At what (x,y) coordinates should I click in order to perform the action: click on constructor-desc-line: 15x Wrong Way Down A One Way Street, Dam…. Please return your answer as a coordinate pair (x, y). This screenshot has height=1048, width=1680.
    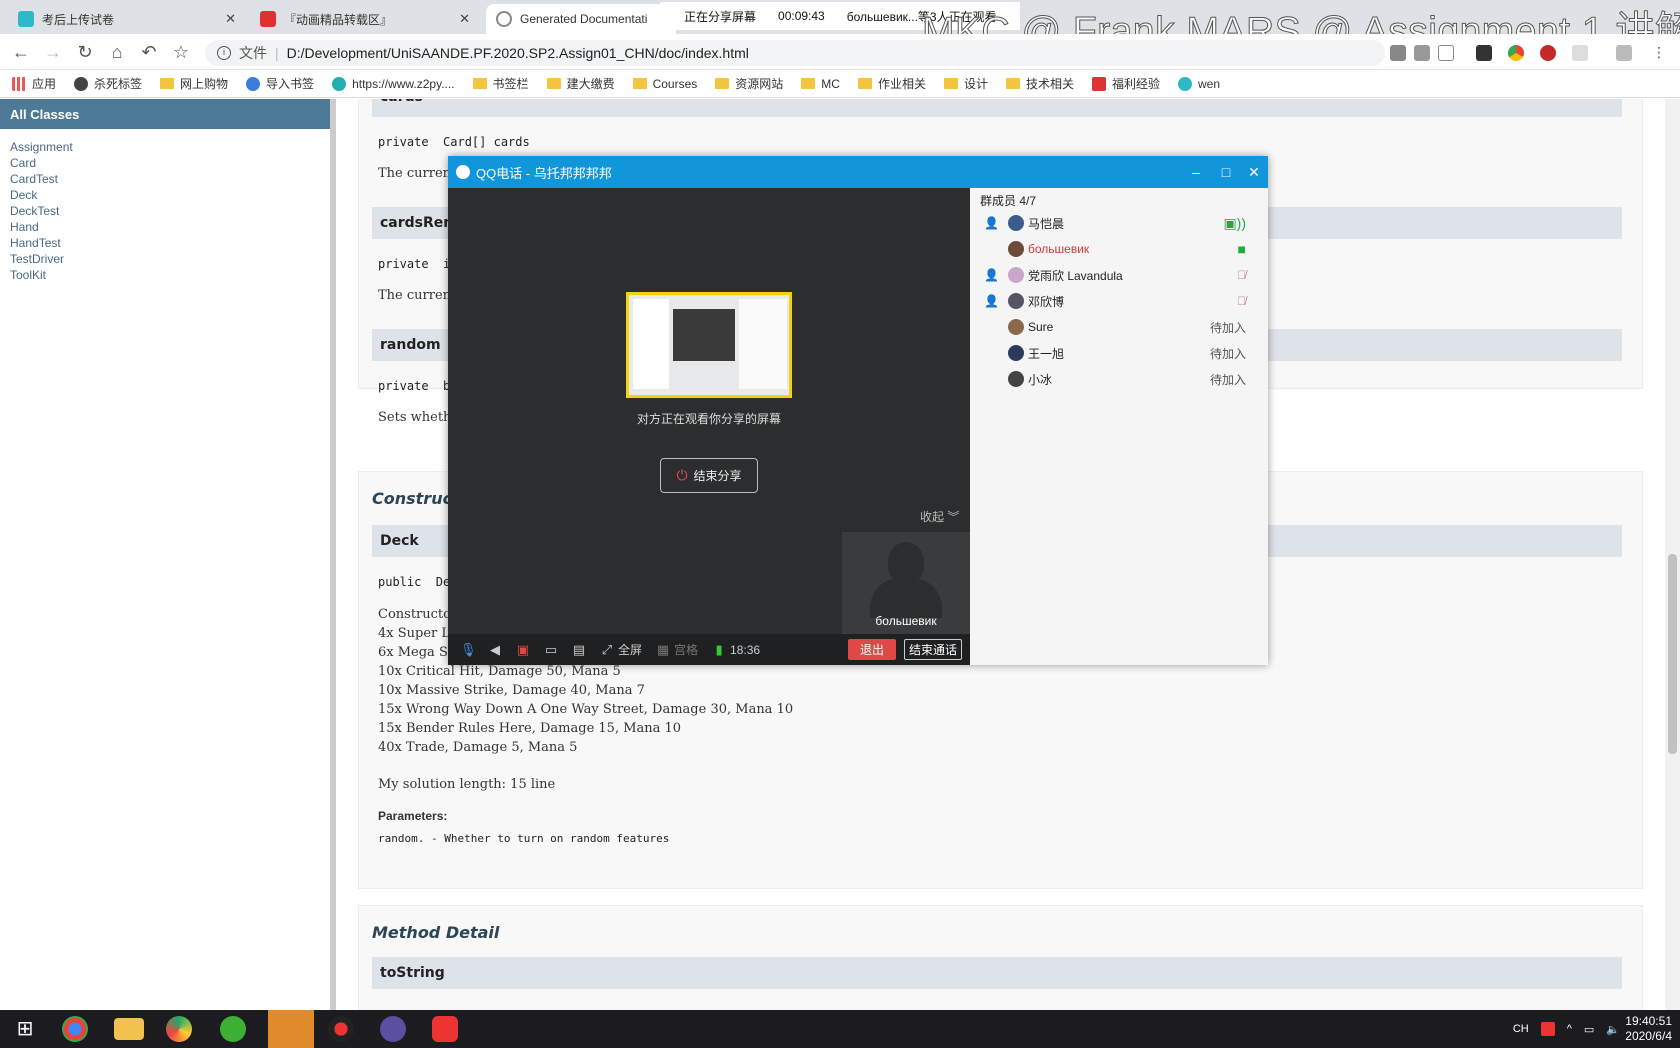
    Looking at the image, I should click on (586, 709).